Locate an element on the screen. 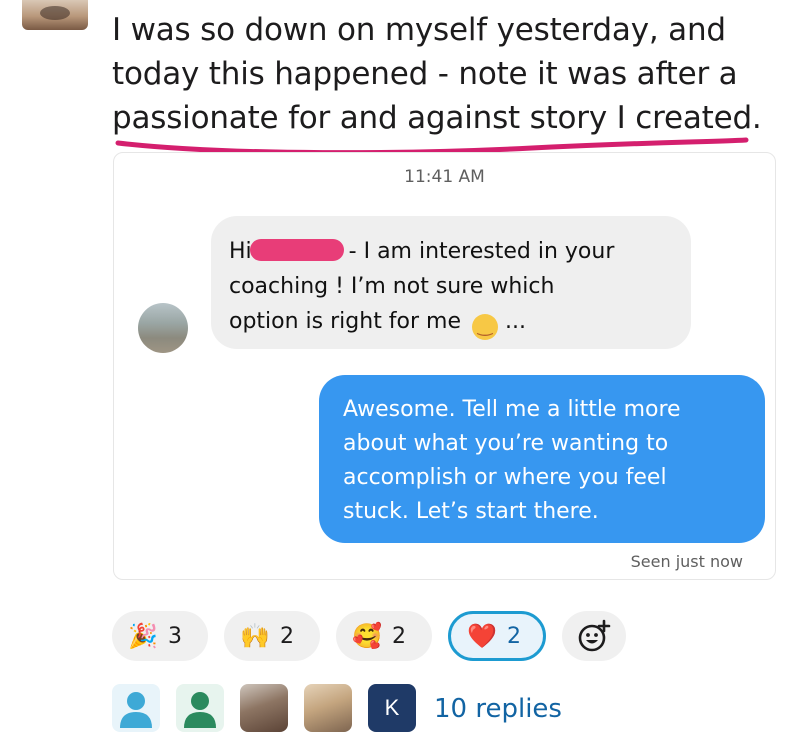  reaction-smiling-hearts: 🥰 2 is located at coordinates (384, 636).